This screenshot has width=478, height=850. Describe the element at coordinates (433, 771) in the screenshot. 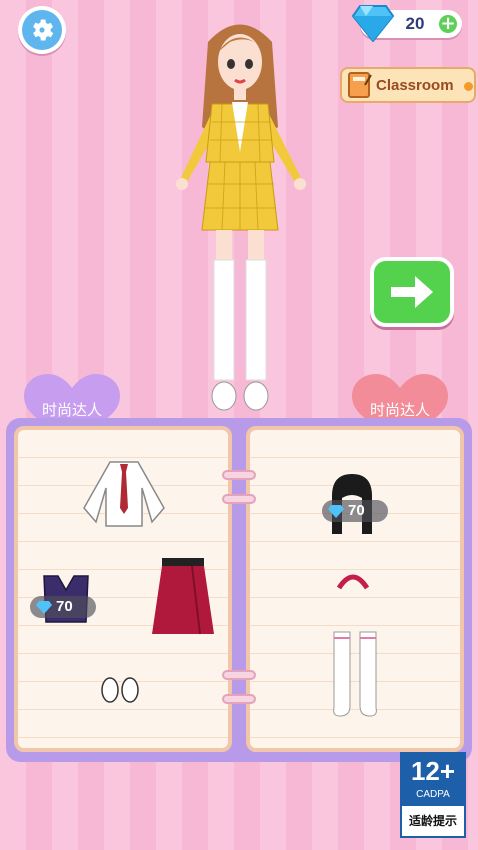

I see `age-rating-value: 12+` at that location.